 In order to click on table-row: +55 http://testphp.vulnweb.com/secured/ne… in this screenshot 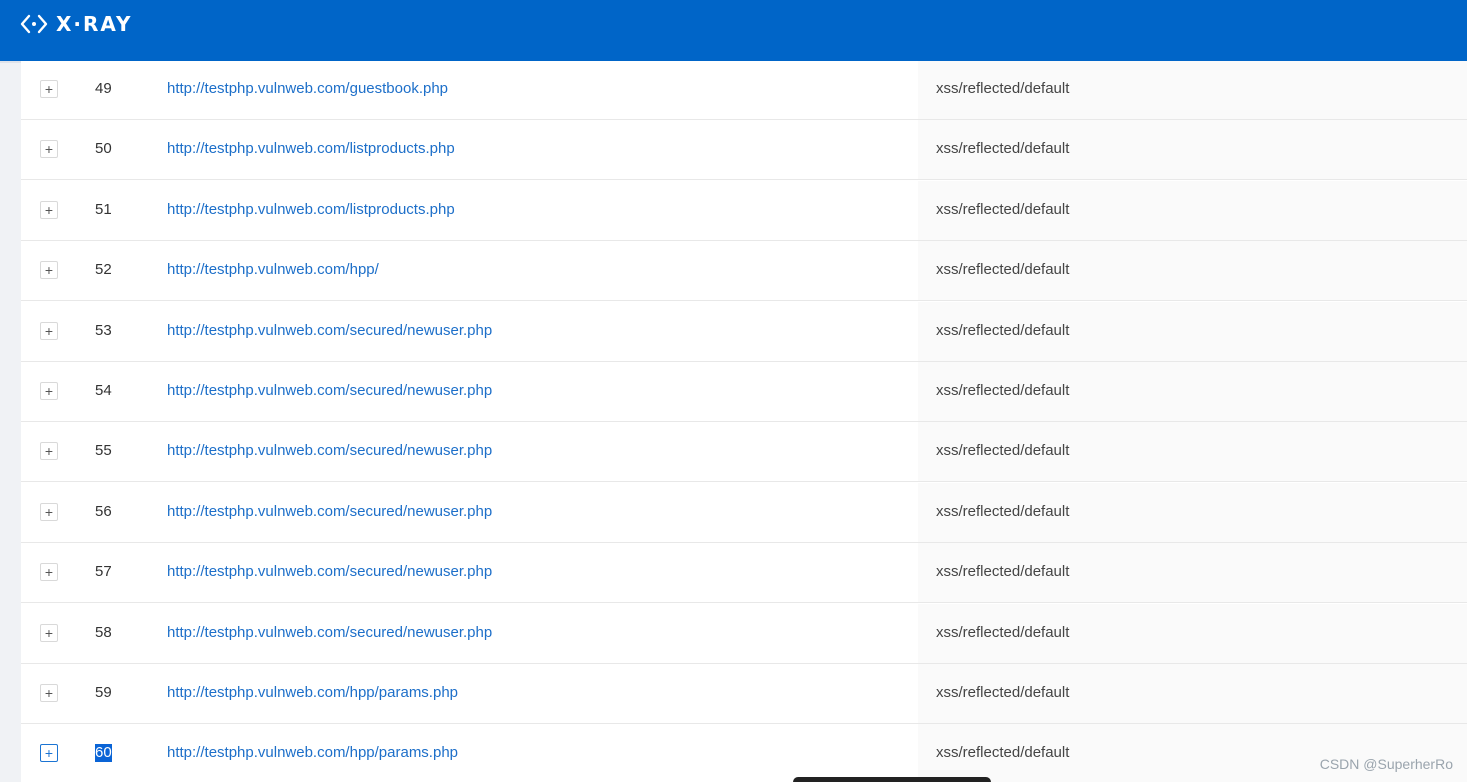, I will do `click(744, 452)`.